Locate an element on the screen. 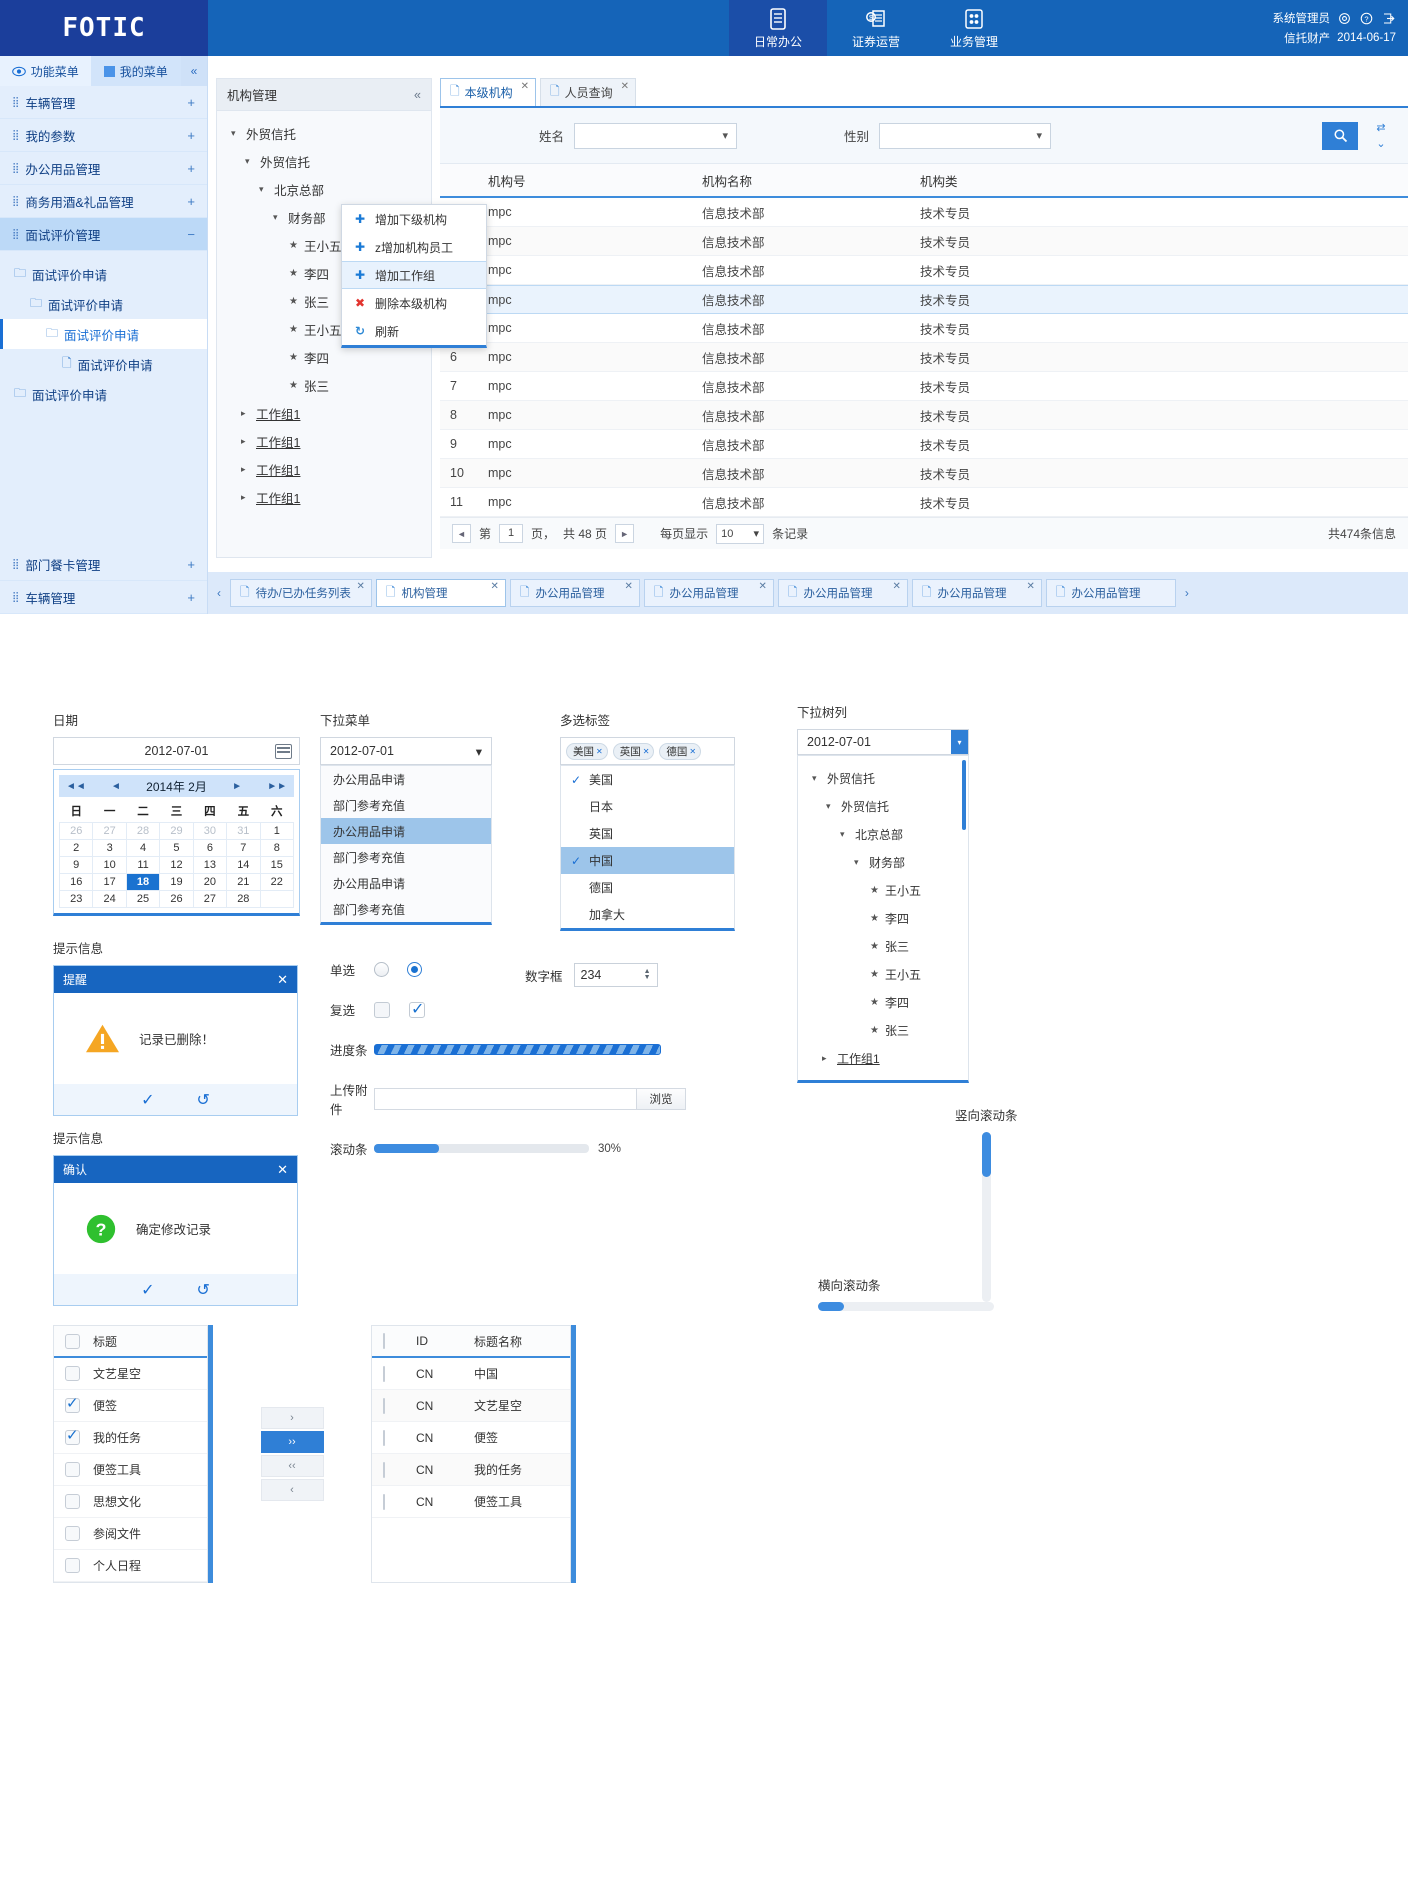  org-tree-row: ▾ 北京总部 is located at coordinates (324, 189).